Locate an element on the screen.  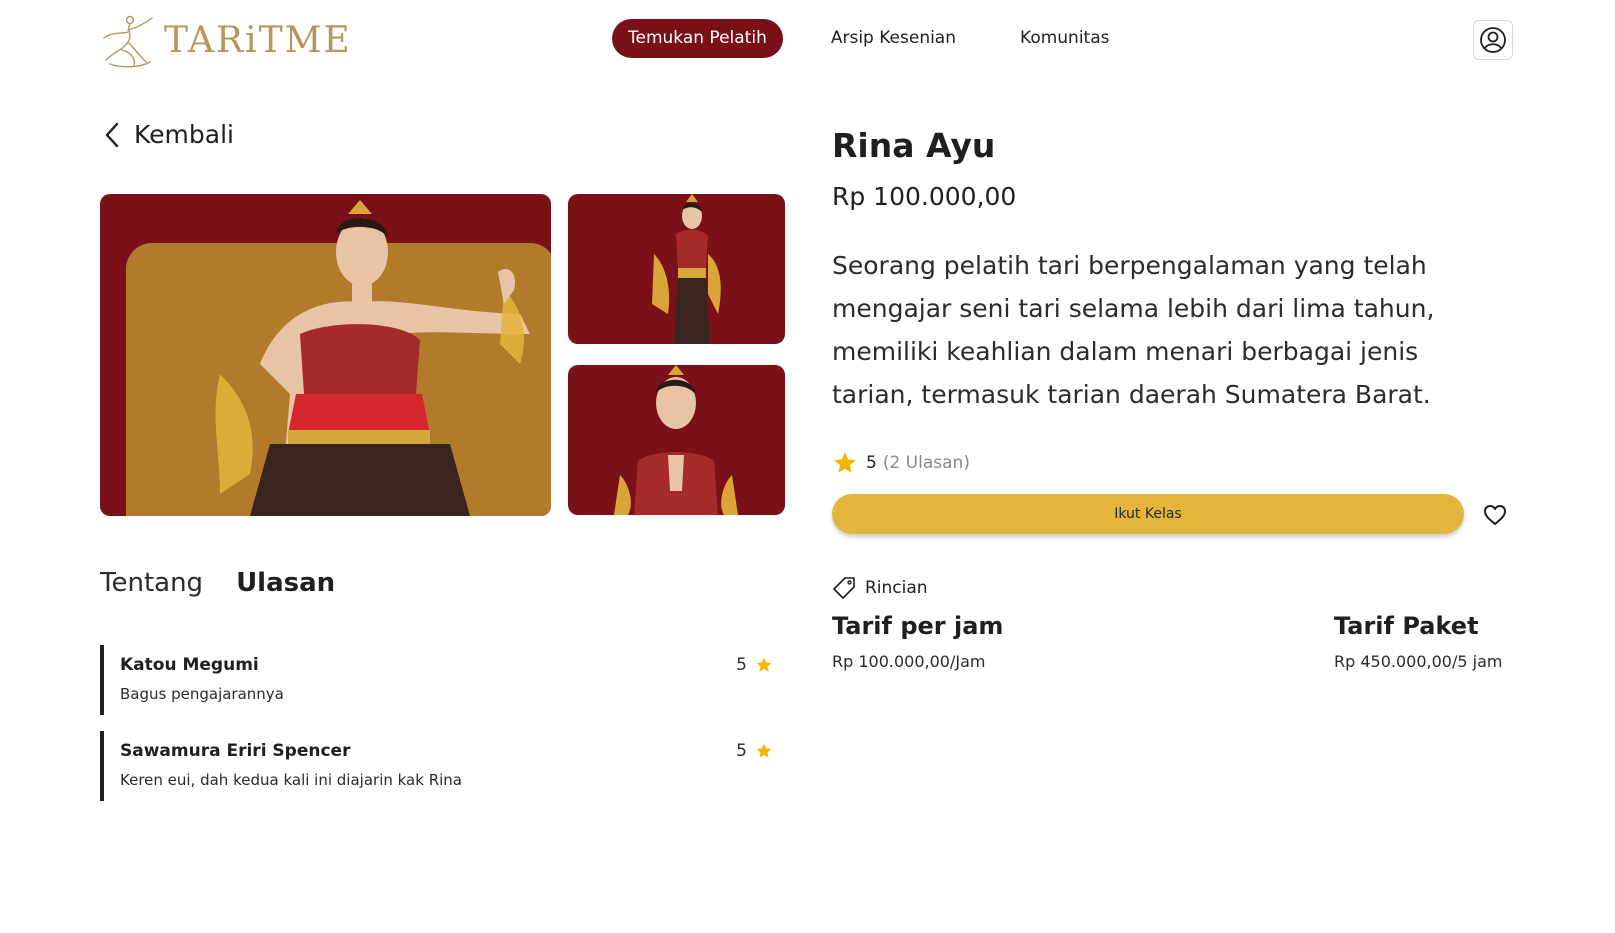
dancer-figure-icon is located at coordinates (372, 358).